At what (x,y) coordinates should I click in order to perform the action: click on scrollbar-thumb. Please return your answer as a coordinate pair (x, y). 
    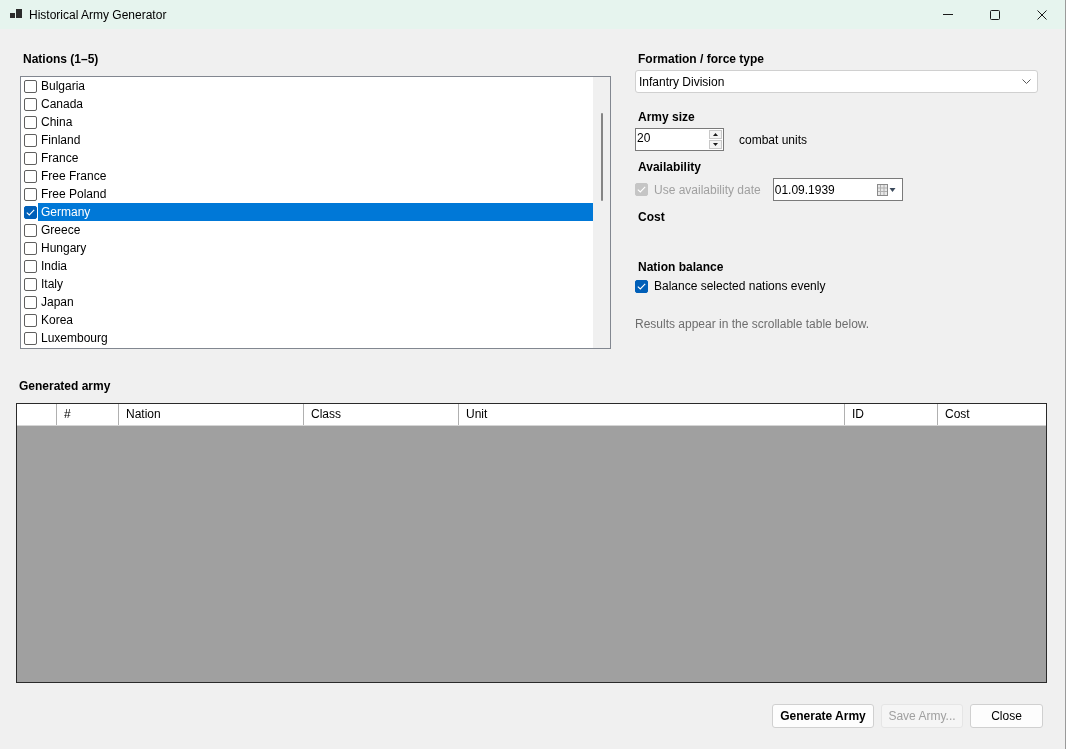
    Looking at the image, I should click on (601, 157).